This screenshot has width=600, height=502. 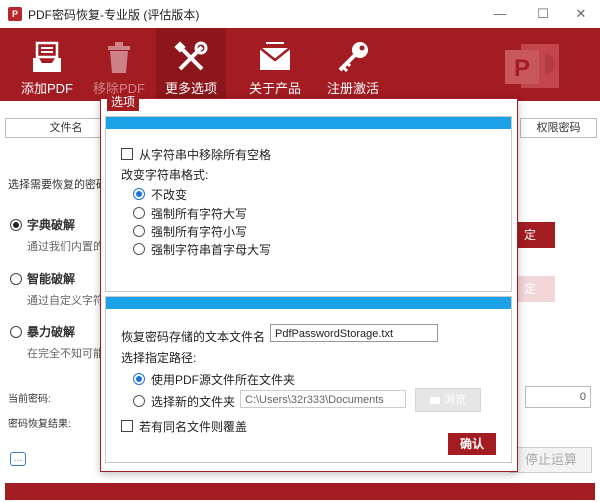 What do you see at coordinates (127, 426) in the screenshot?
I see `overwrite-checkbox` at bounding box center [127, 426].